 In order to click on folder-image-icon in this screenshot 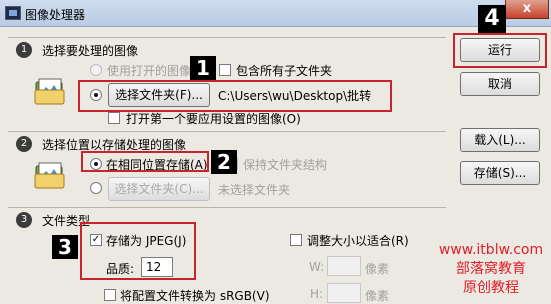, I will do `click(49, 91)`.